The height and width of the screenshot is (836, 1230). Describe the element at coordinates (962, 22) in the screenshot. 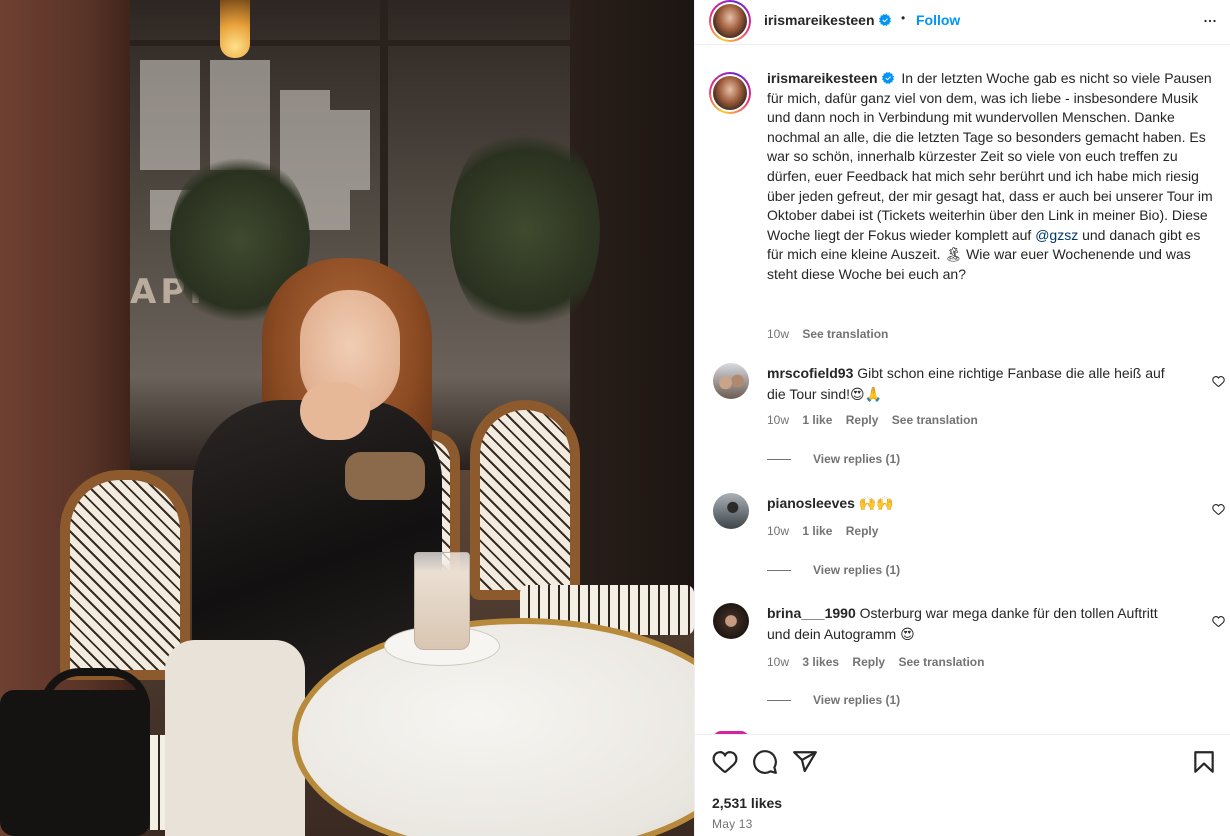

I see `post-header: irismareikesteen • Follow` at that location.